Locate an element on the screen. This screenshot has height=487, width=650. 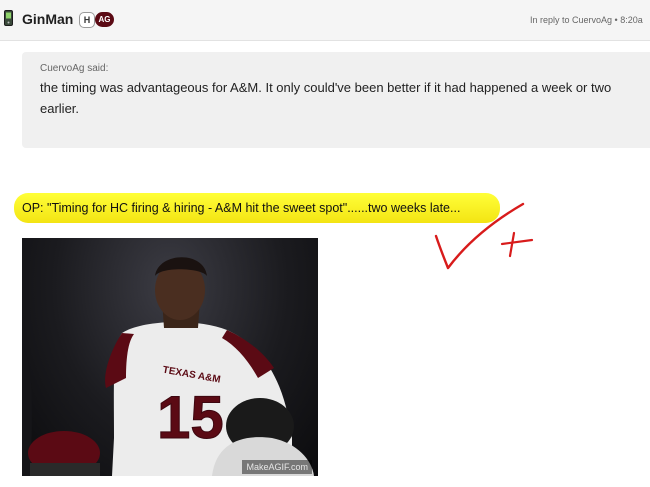
phone-icon is located at coordinates (8, 18).